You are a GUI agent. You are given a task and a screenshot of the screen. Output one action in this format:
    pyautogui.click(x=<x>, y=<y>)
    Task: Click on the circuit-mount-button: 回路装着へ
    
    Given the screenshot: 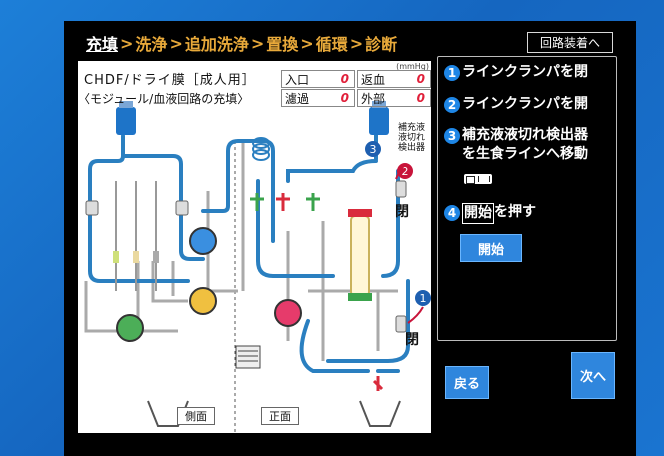 What is the action you would take?
    pyautogui.click(x=570, y=42)
    